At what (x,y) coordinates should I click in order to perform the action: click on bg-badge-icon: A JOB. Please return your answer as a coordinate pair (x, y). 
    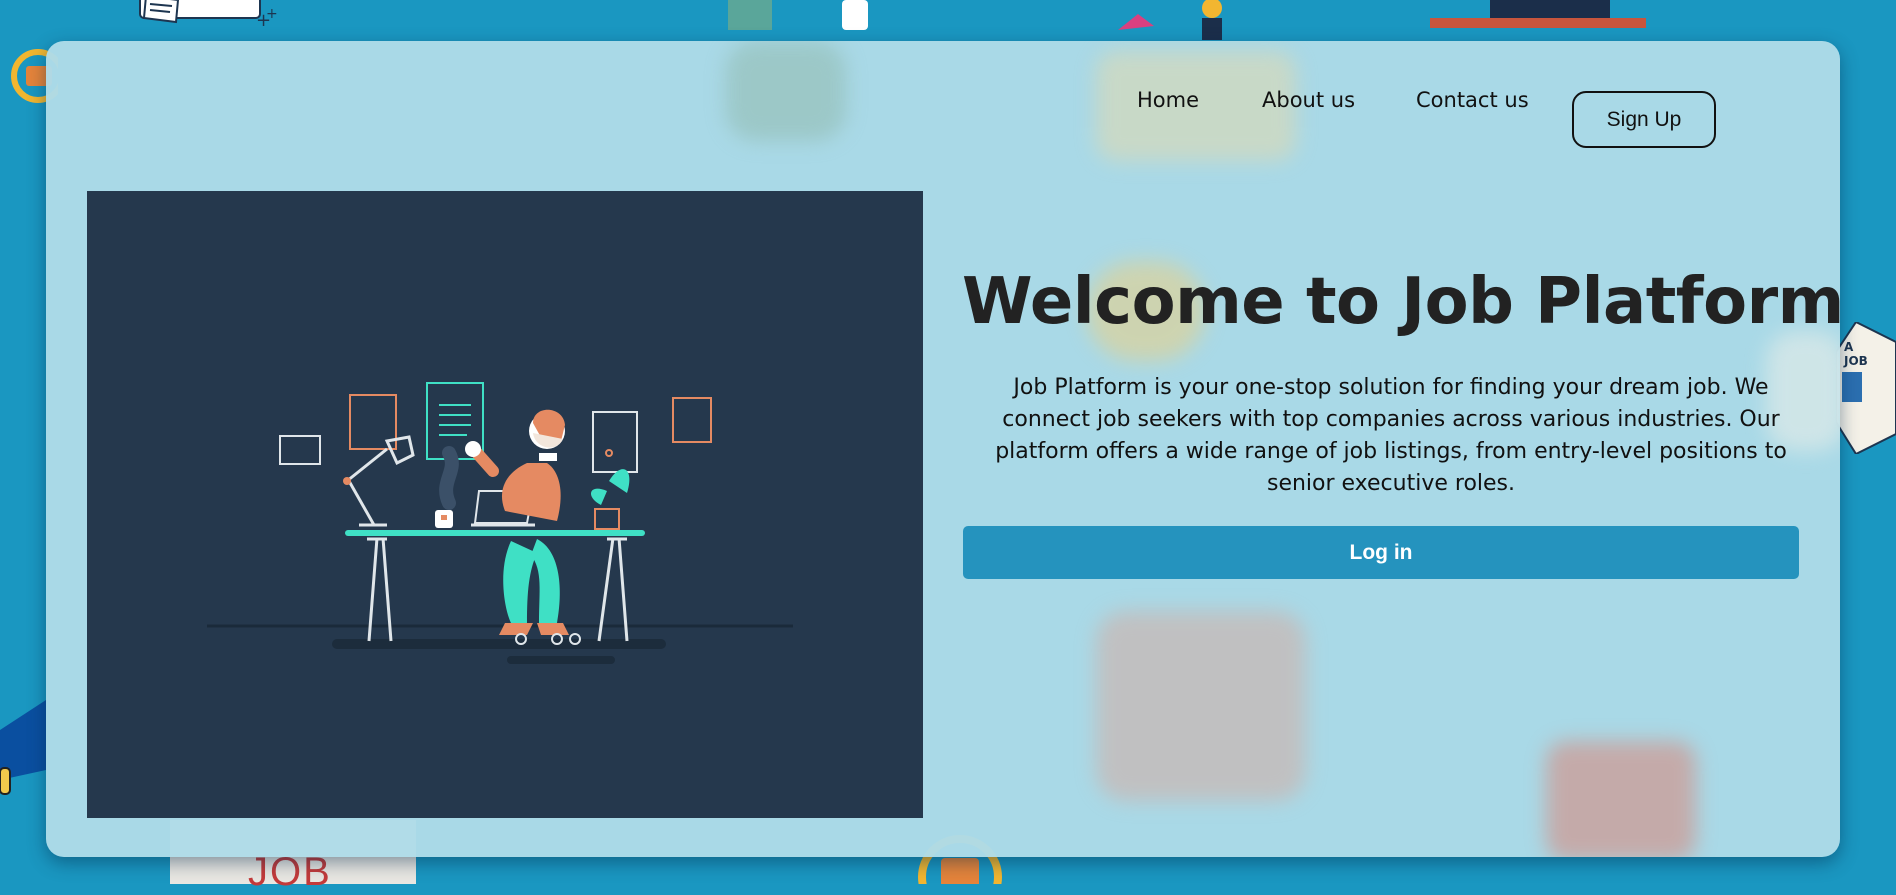
    Looking at the image, I should click on (1865, 389).